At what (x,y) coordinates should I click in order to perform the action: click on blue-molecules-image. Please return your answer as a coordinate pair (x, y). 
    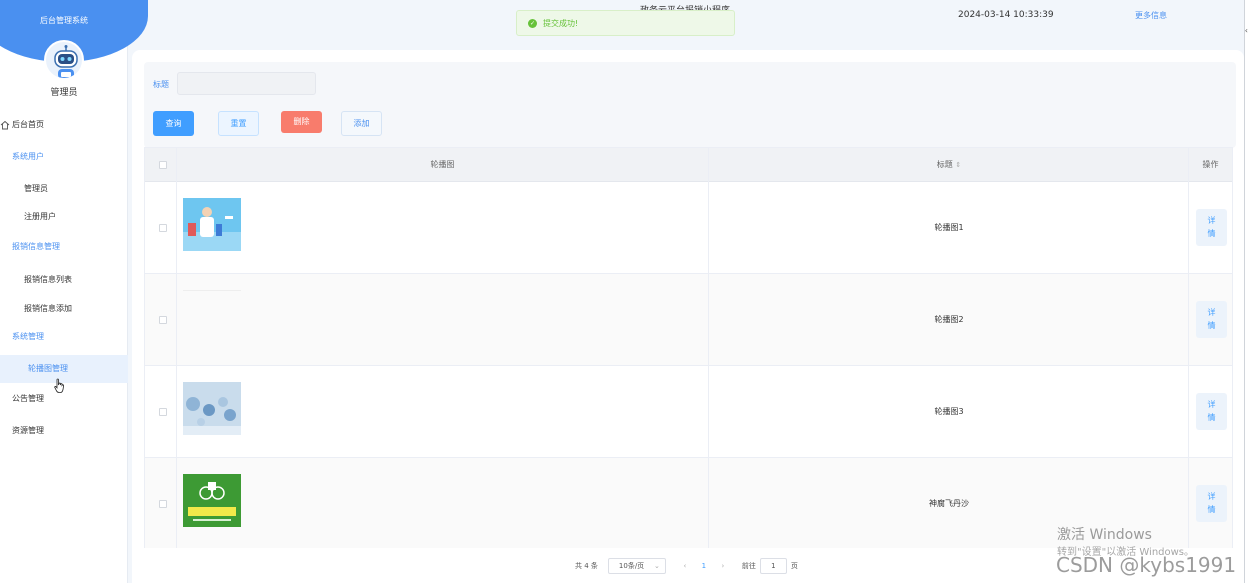
    Looking at the image, I should click on (212, 408).